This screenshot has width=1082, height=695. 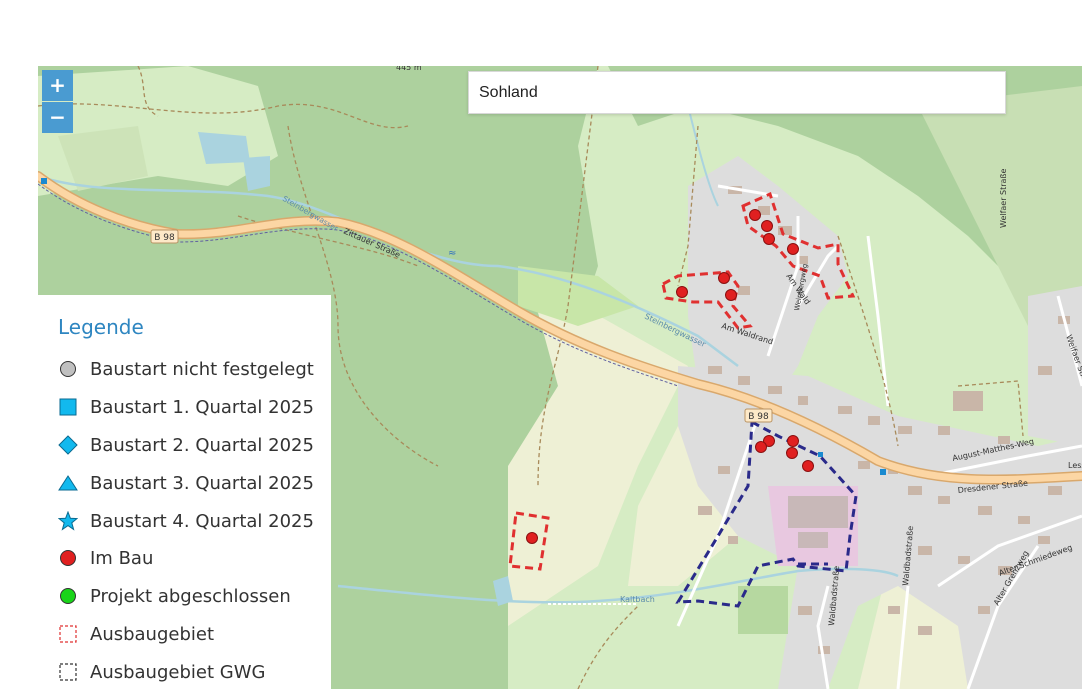 I want to click on legend-item-q3-2025: Baustart 3. Quartal 2025, so click(x=185, y=483).